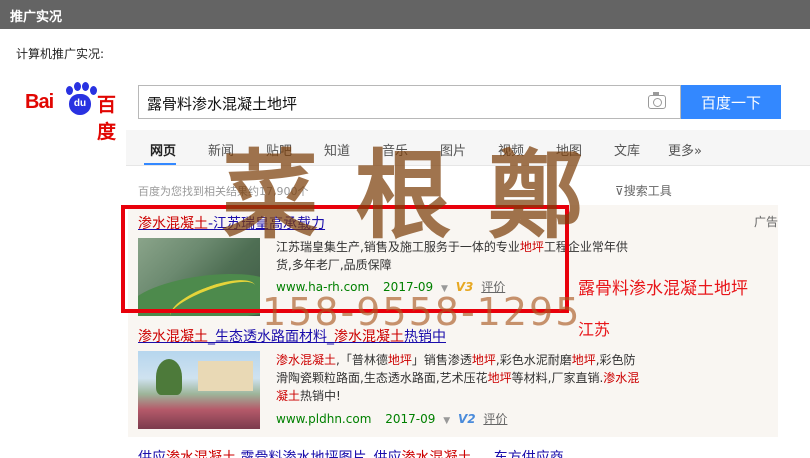 The image size is (810, 458). What do you see at coordinates (163, 149) in the screenshot?
I see `tab-web: 网页` at bounding box center [163, 149].